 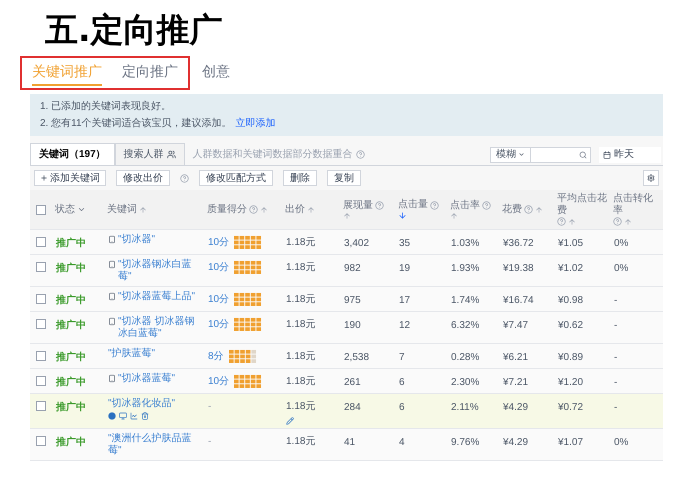 I want to click on table-cell-text: 41, so click(x=350, y=443).